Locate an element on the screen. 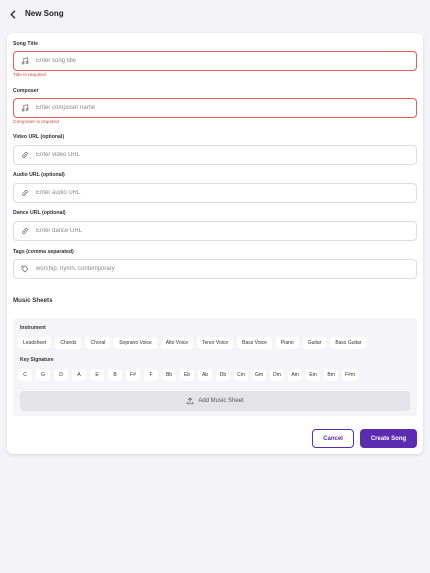 Image resolution: width=430 pixels, height=573 pixels. key-chip: G is located at coordinates (43, 375).